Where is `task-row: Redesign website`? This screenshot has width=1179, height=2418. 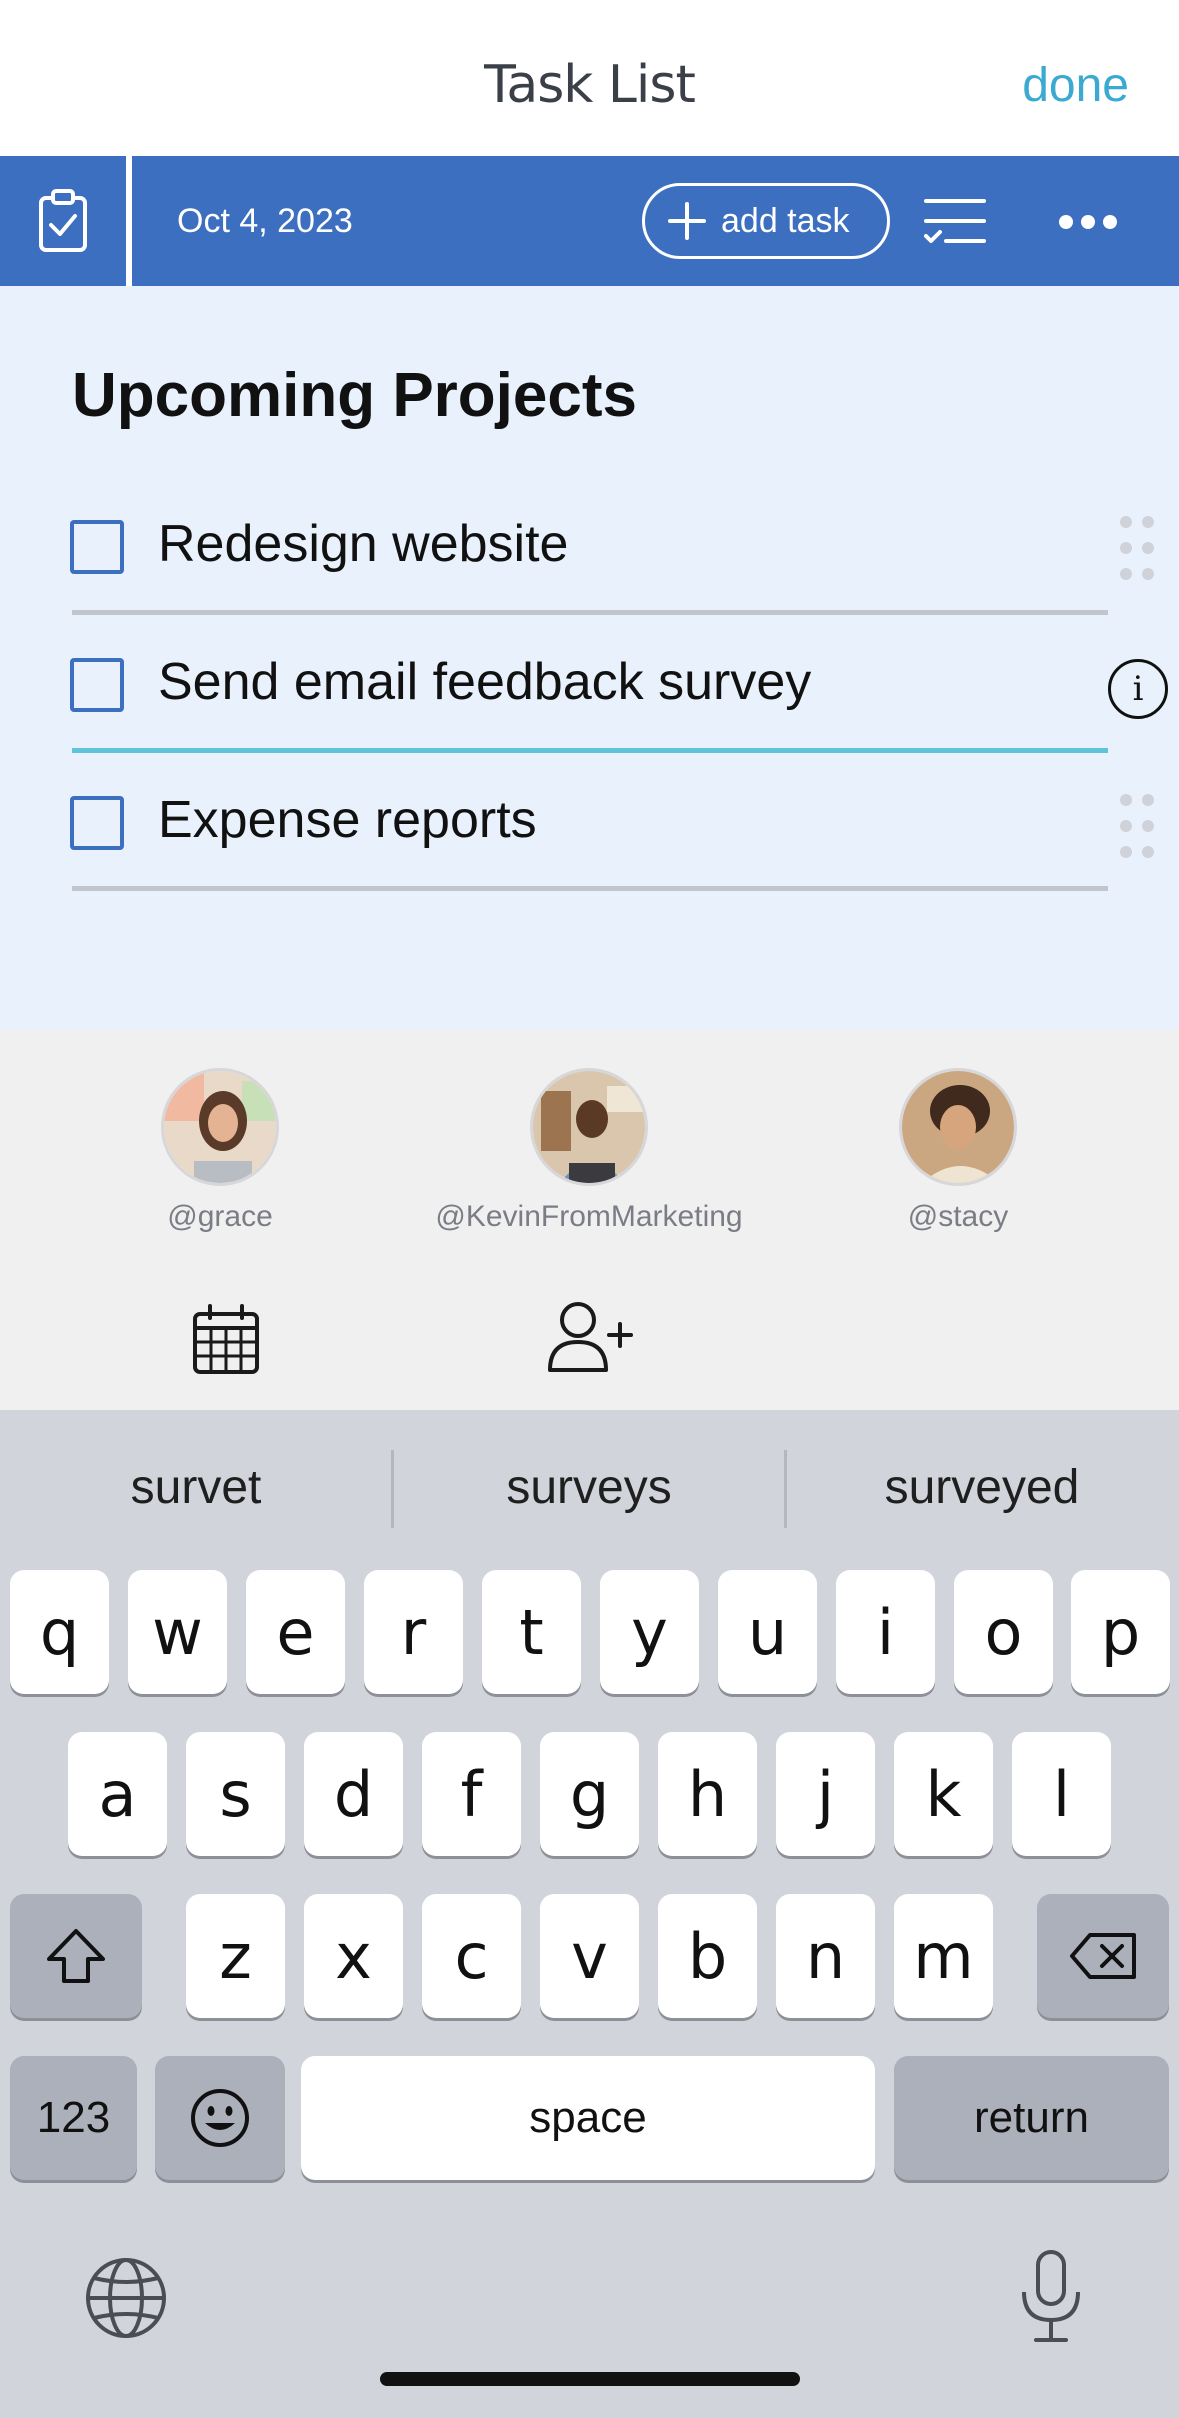 task-row: Redesign website is located at coordinates (590, 555).